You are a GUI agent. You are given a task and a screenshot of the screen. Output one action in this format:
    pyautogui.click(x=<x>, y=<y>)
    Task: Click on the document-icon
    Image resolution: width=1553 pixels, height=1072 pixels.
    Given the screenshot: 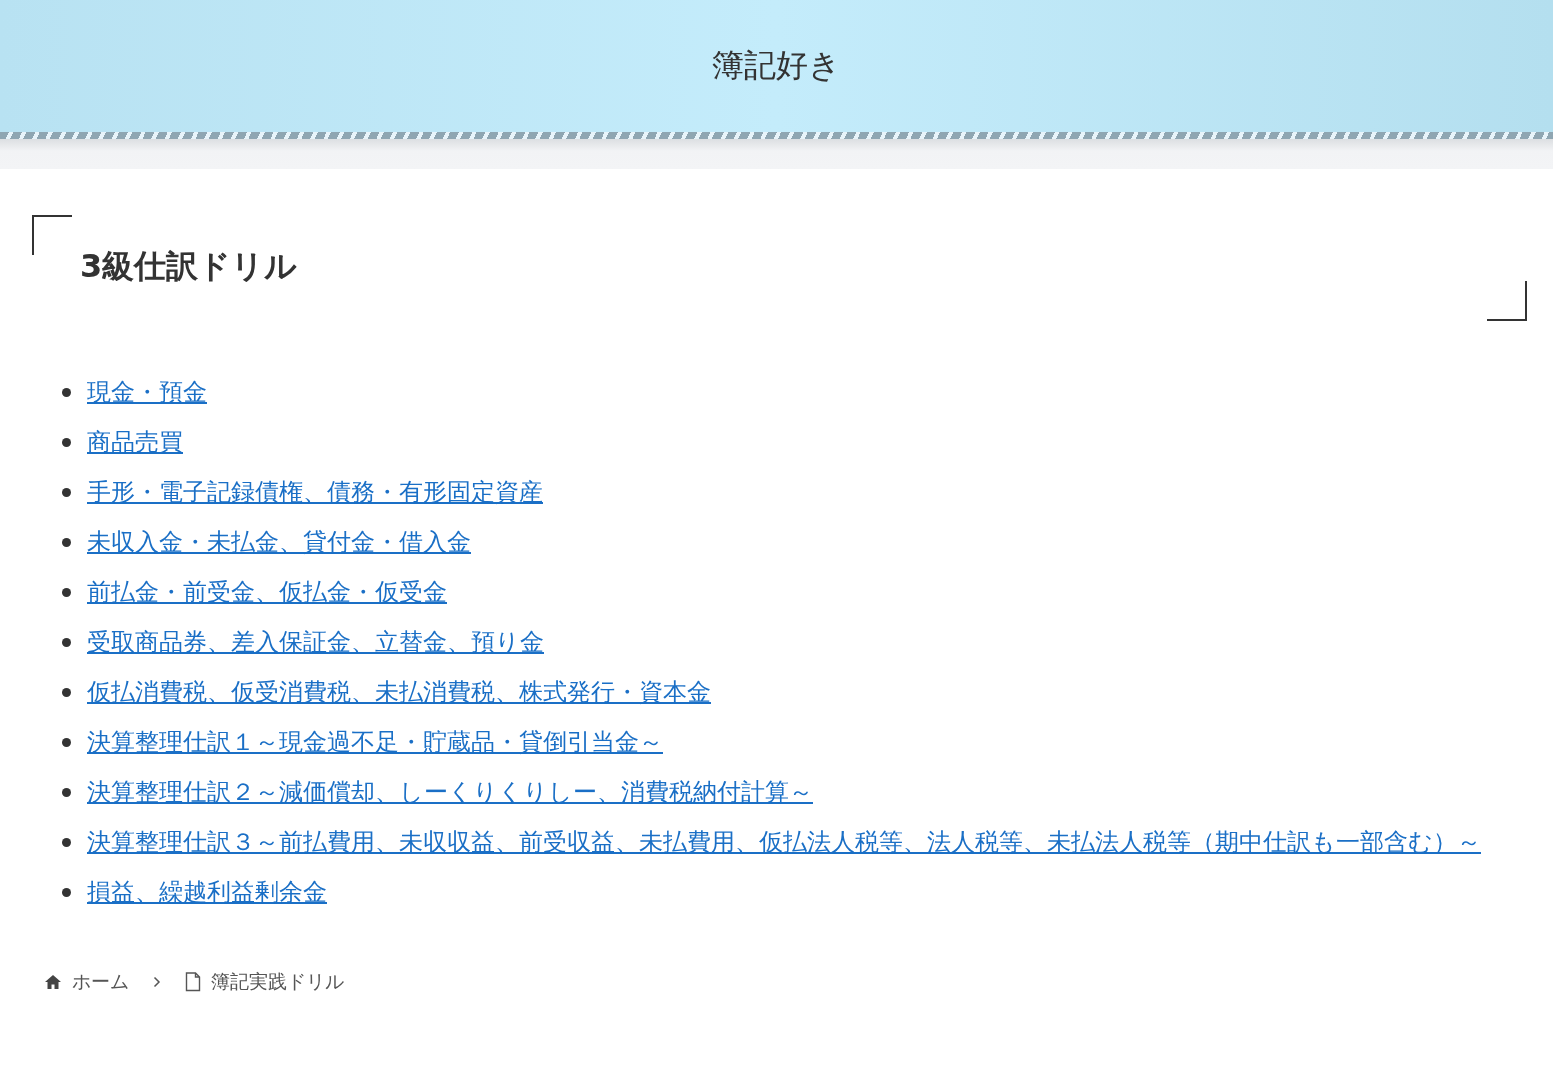 What is the action you would take?
    pyautogui.click(x=193, y=982)
    